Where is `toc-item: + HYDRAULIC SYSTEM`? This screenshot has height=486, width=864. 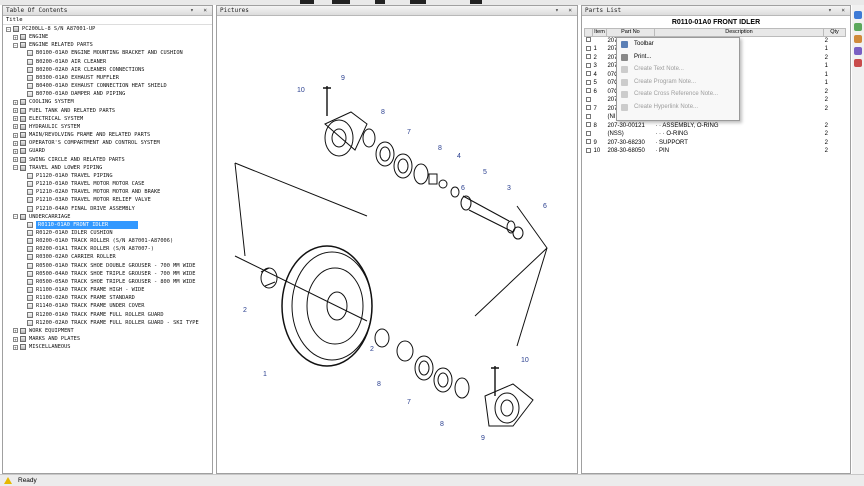
toc-item: + HYDRAULIC SYSTEM is located at coordinates (46, 127).